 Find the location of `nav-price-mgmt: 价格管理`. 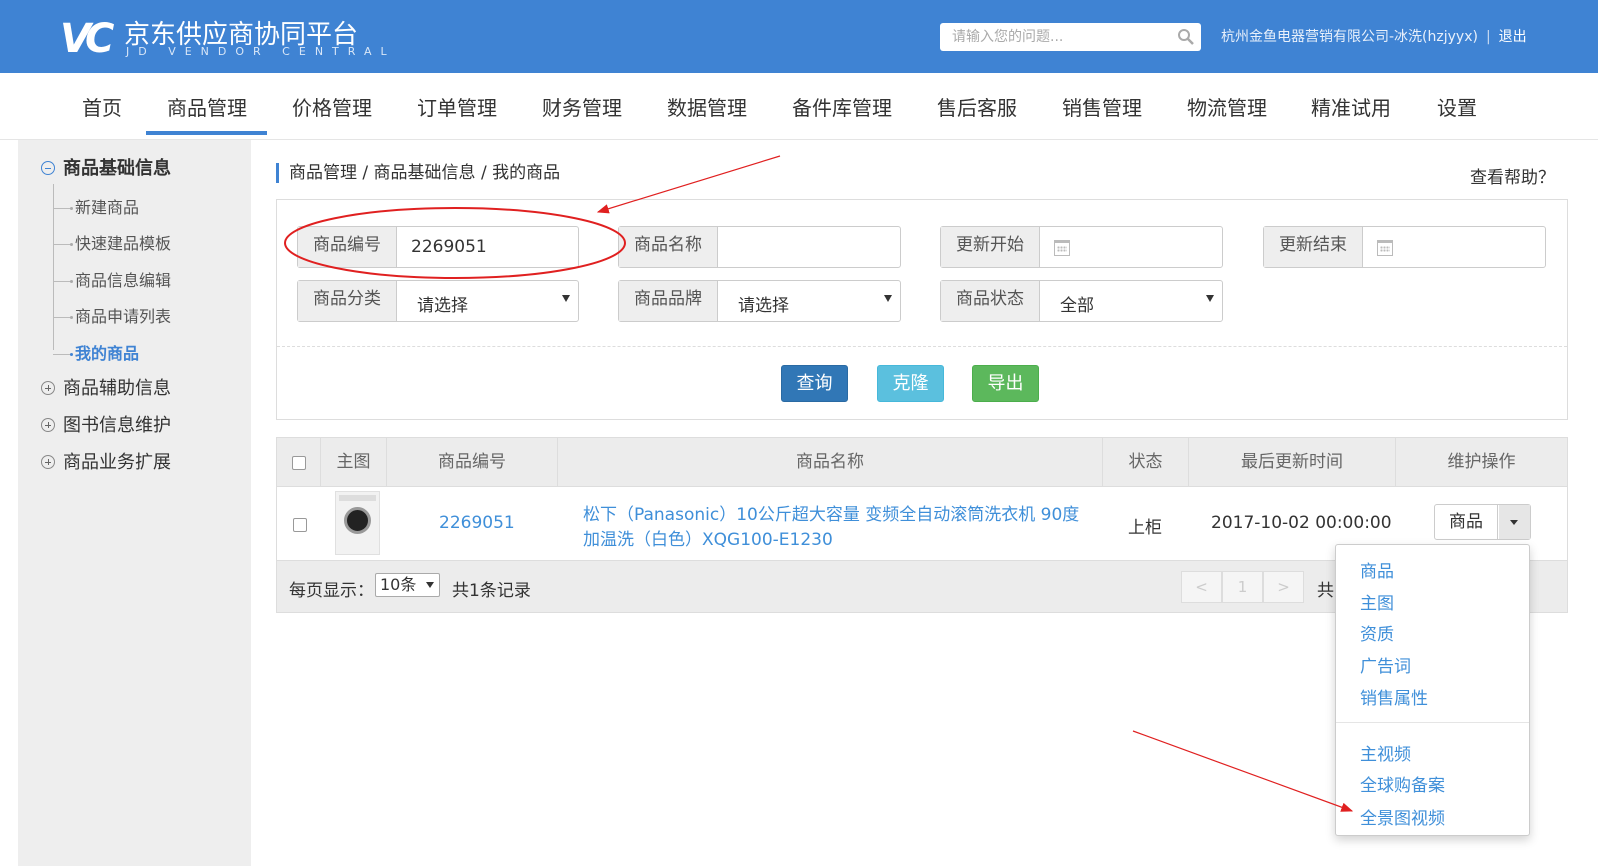

nav-price-mgmt: 价格管理 is located at coordinates (332, 106).